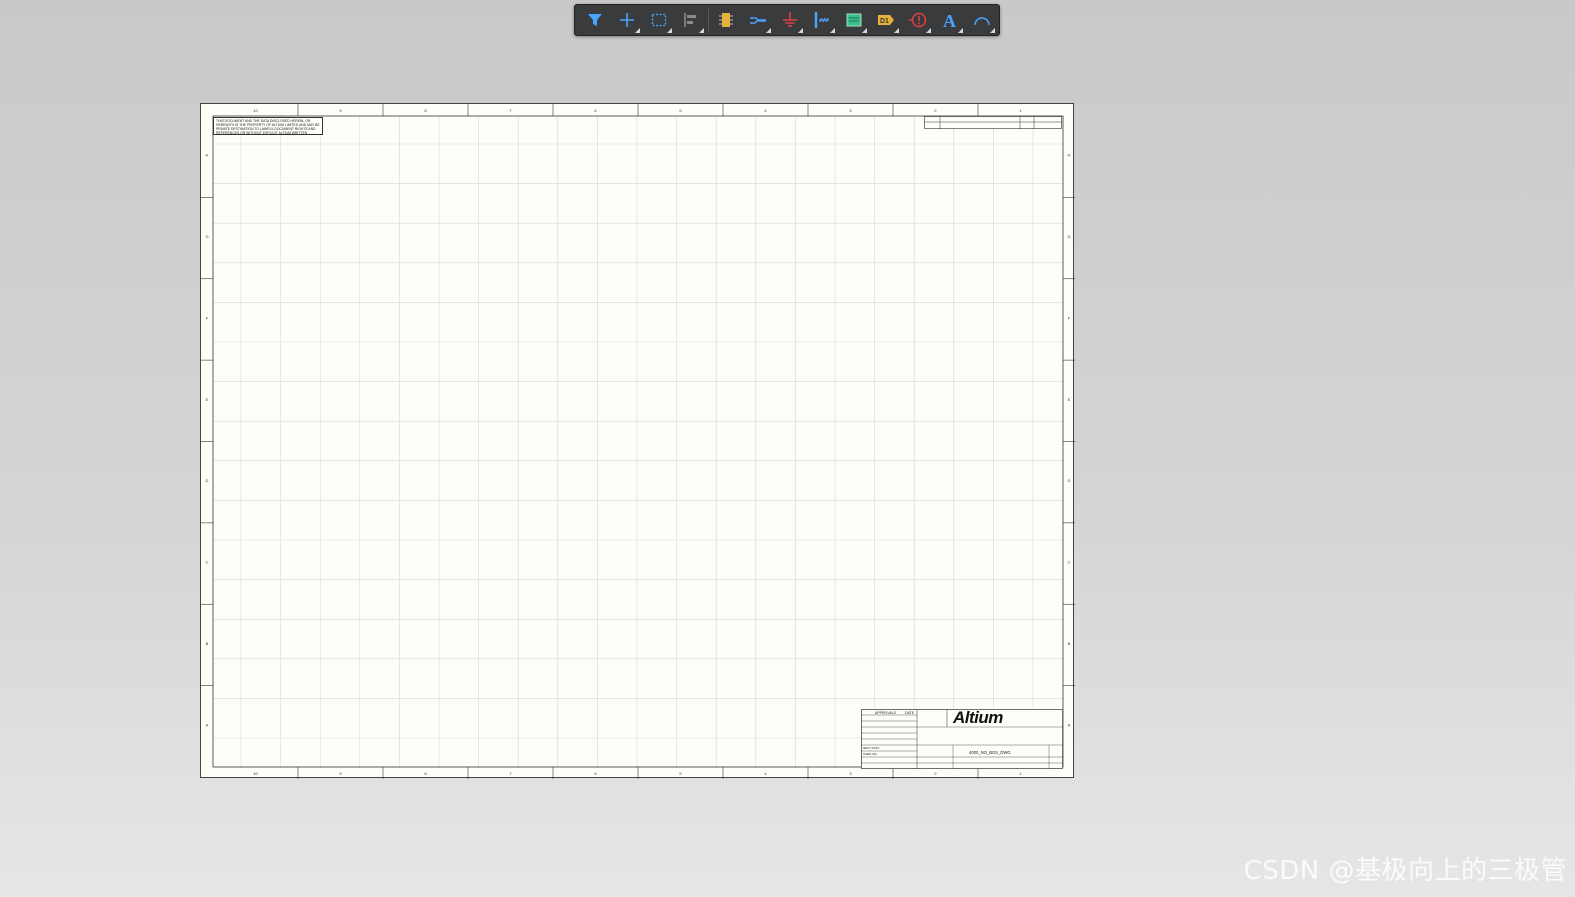 This screenshot has height=897, width=1575. I want to click on component-icon, so click(726, 20).